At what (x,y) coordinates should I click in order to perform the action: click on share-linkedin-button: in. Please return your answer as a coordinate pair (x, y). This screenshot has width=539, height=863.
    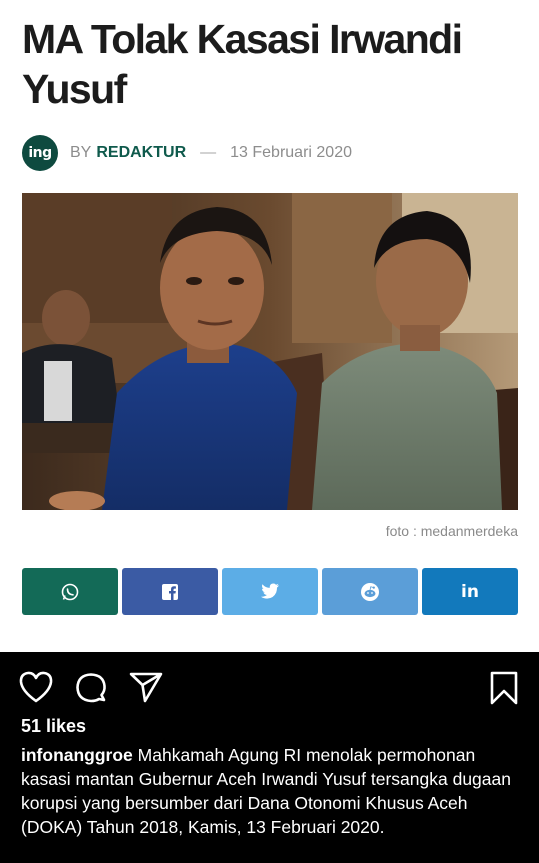
    Looking at the image, I should click on (470, 591).